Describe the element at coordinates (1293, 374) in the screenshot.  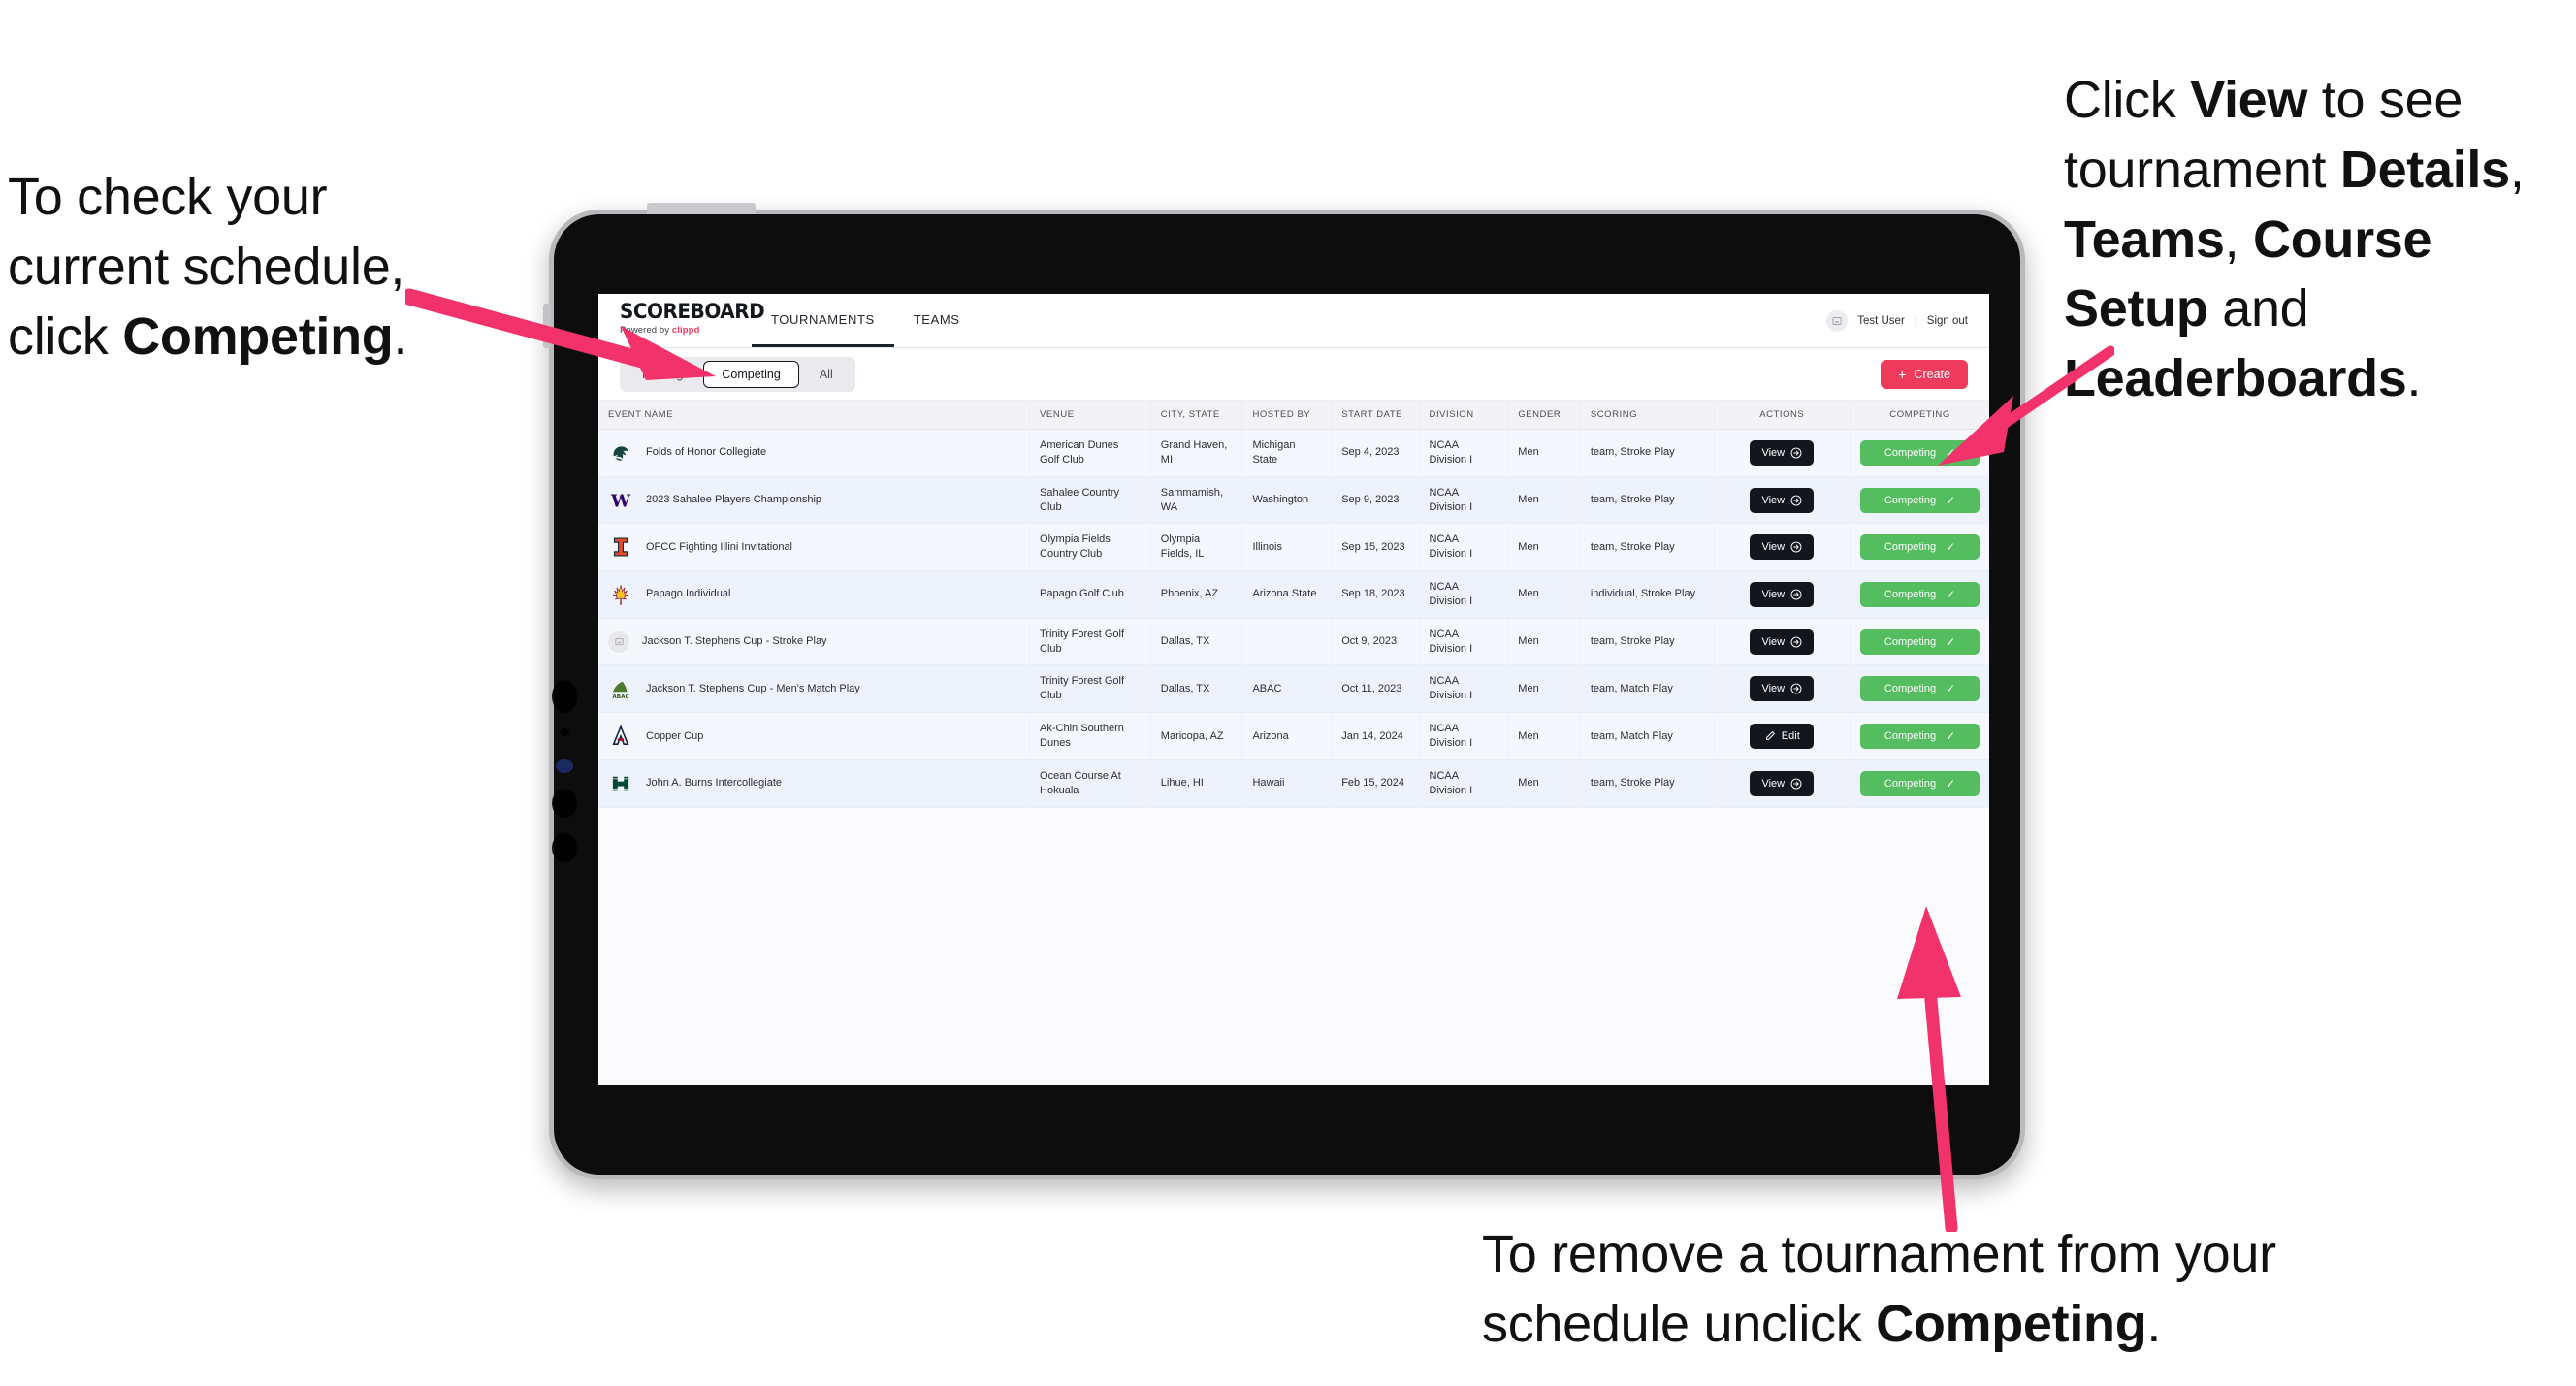
I see `toolbar: Hosting Competing All + Create` at that location.